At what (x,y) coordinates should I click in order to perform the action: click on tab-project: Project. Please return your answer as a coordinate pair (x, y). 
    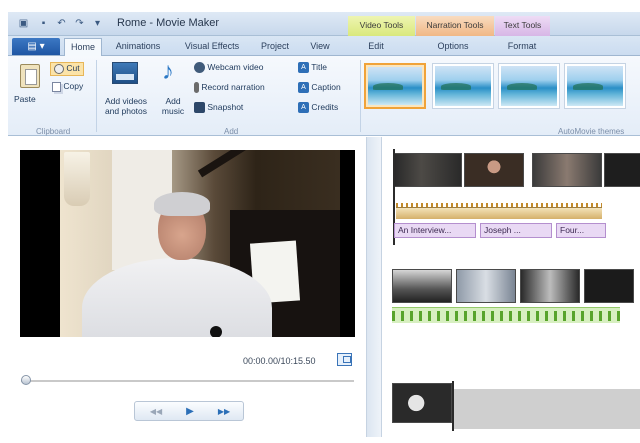
    Looking at the image, I should click on (275, 47).